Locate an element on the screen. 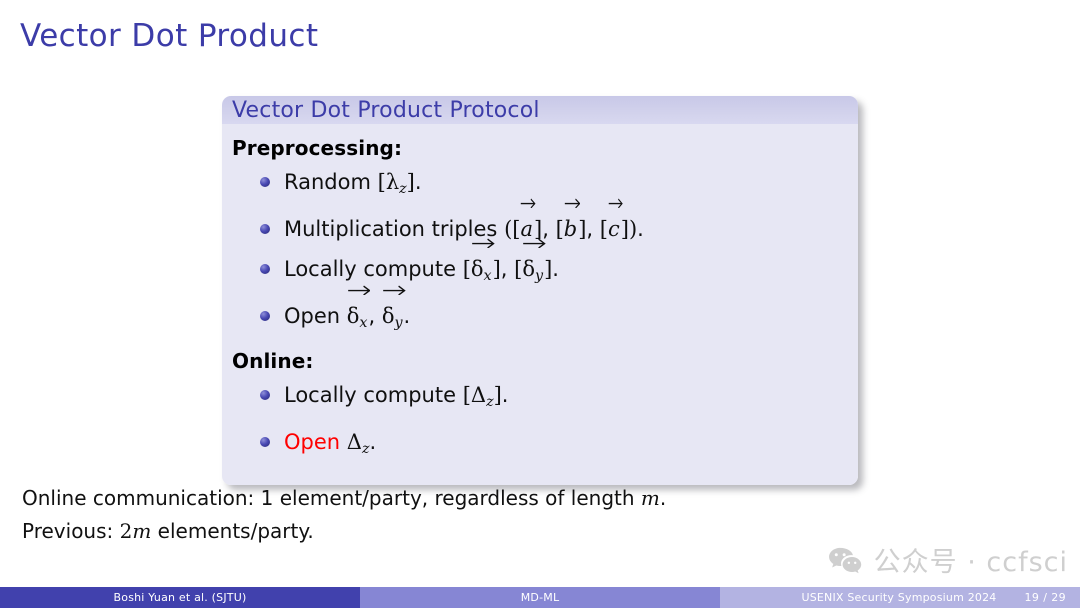  footer-venue-segment: USENIX Security Symposium 2024 19 / 29 is located at coordinates (900, 597).